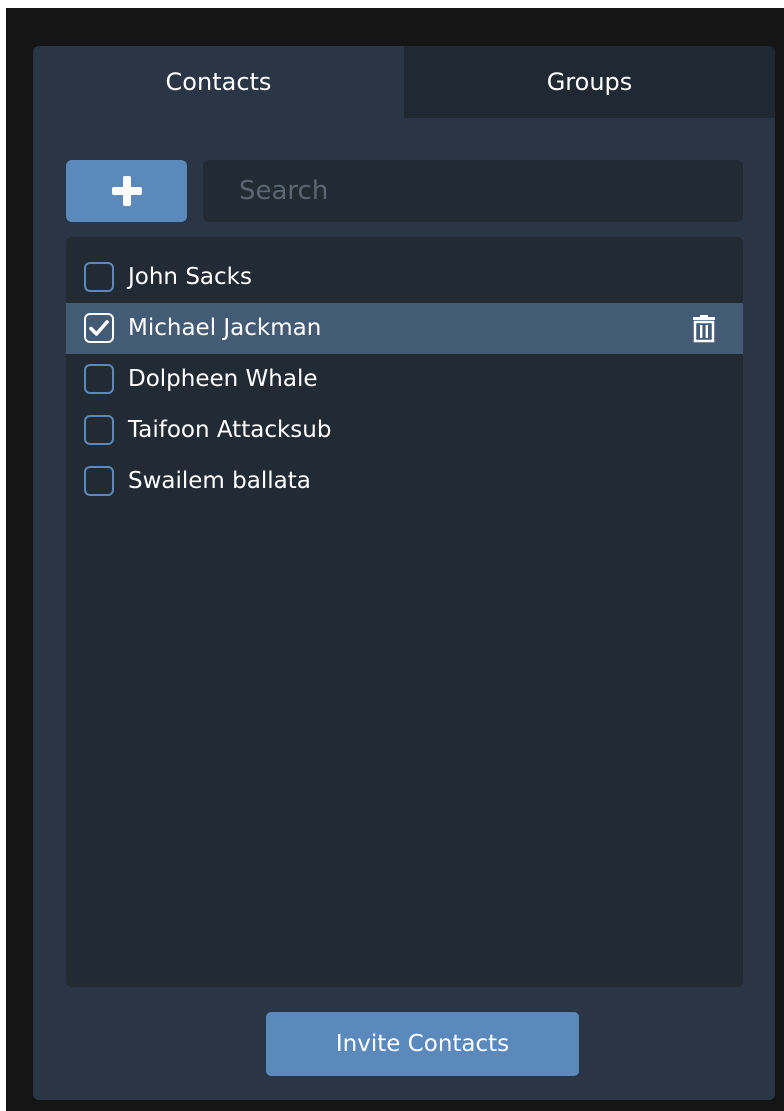 The width and height of the screenshot is (784, 1111). What do you see at coordinates (491, 191) in the screenshot?
I see `search-input` at bounding box center [491, 191].